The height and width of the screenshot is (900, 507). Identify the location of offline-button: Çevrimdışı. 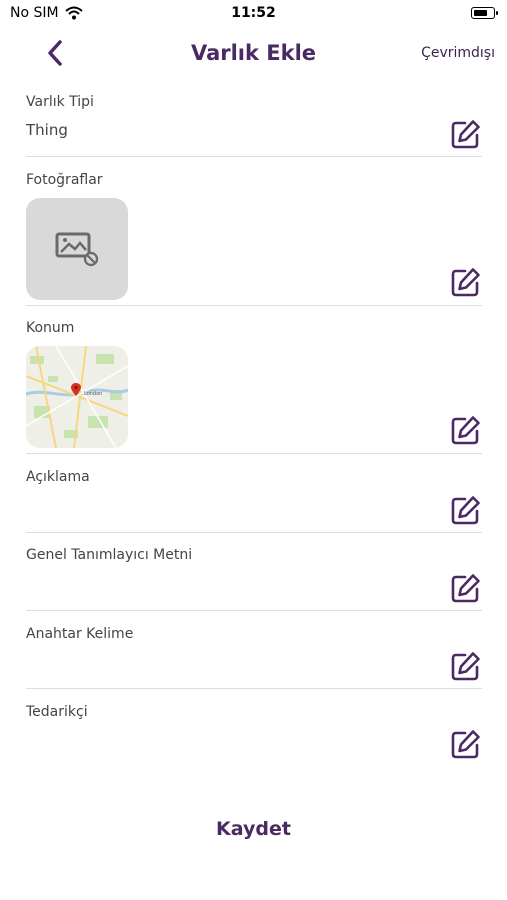
(458, 53).